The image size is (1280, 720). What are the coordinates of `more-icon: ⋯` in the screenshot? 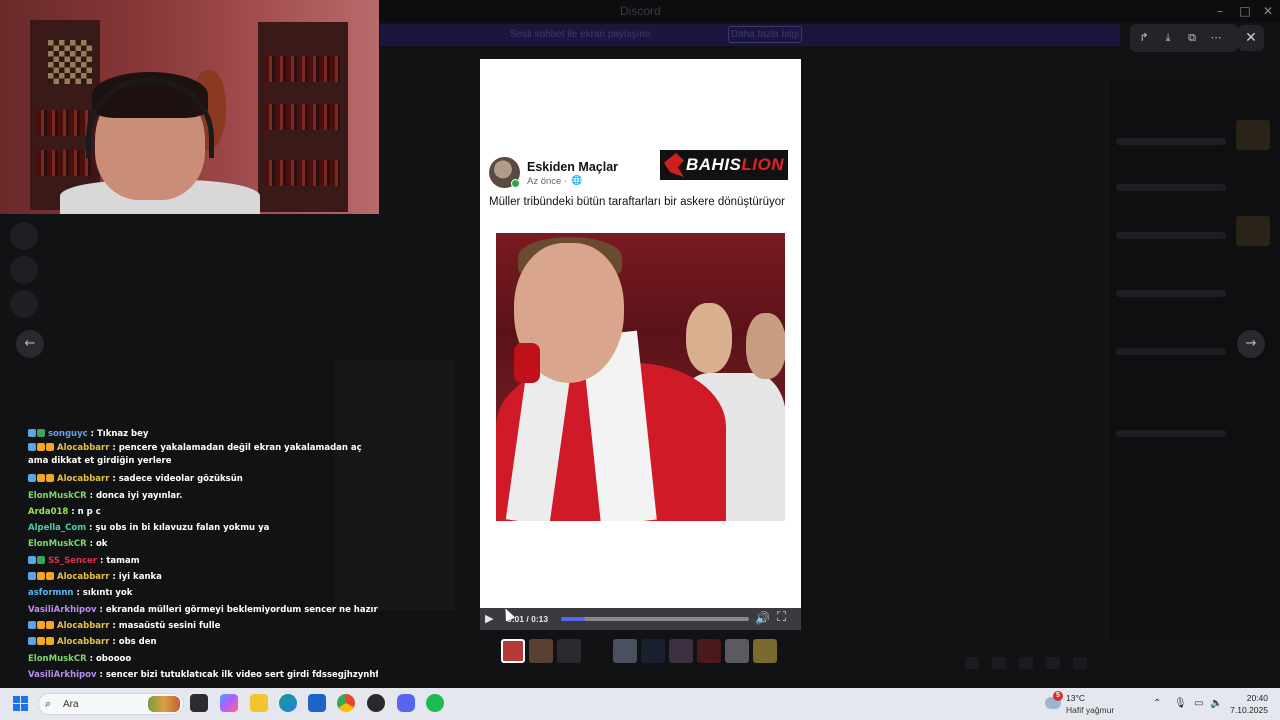 It's located at (1216, 38).